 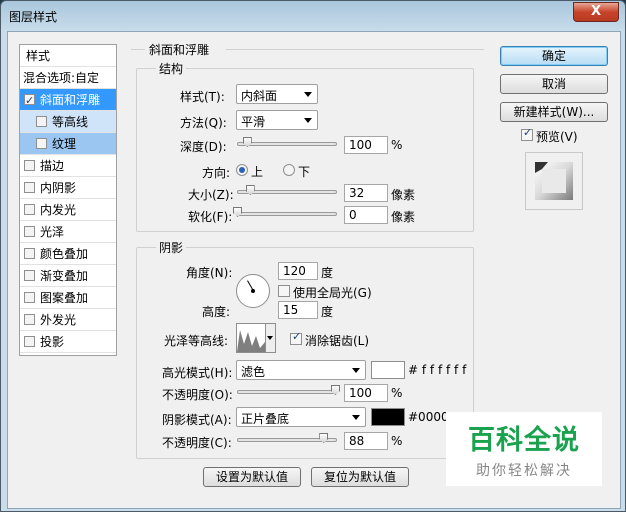 What do you see at coordinates (327, 273) in the screenshot?
I see `angle-unit: 度` at bounding box center [327, 273].